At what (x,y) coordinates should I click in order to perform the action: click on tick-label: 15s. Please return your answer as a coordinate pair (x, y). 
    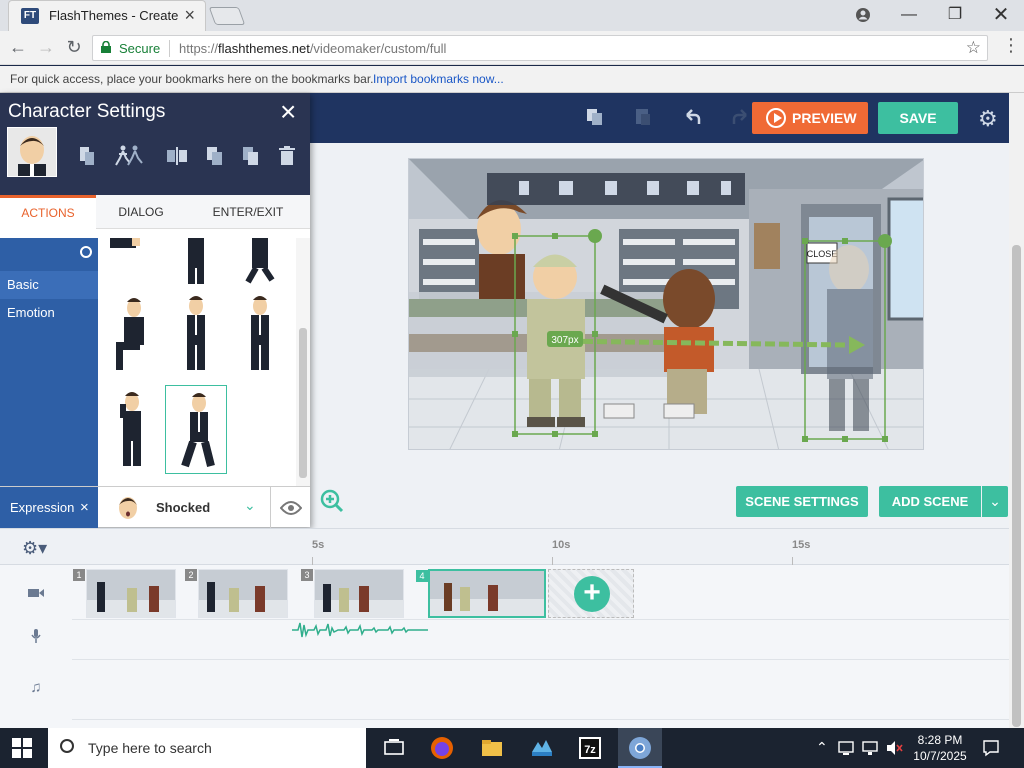
    Looking at the image, I should click on (801, 545).